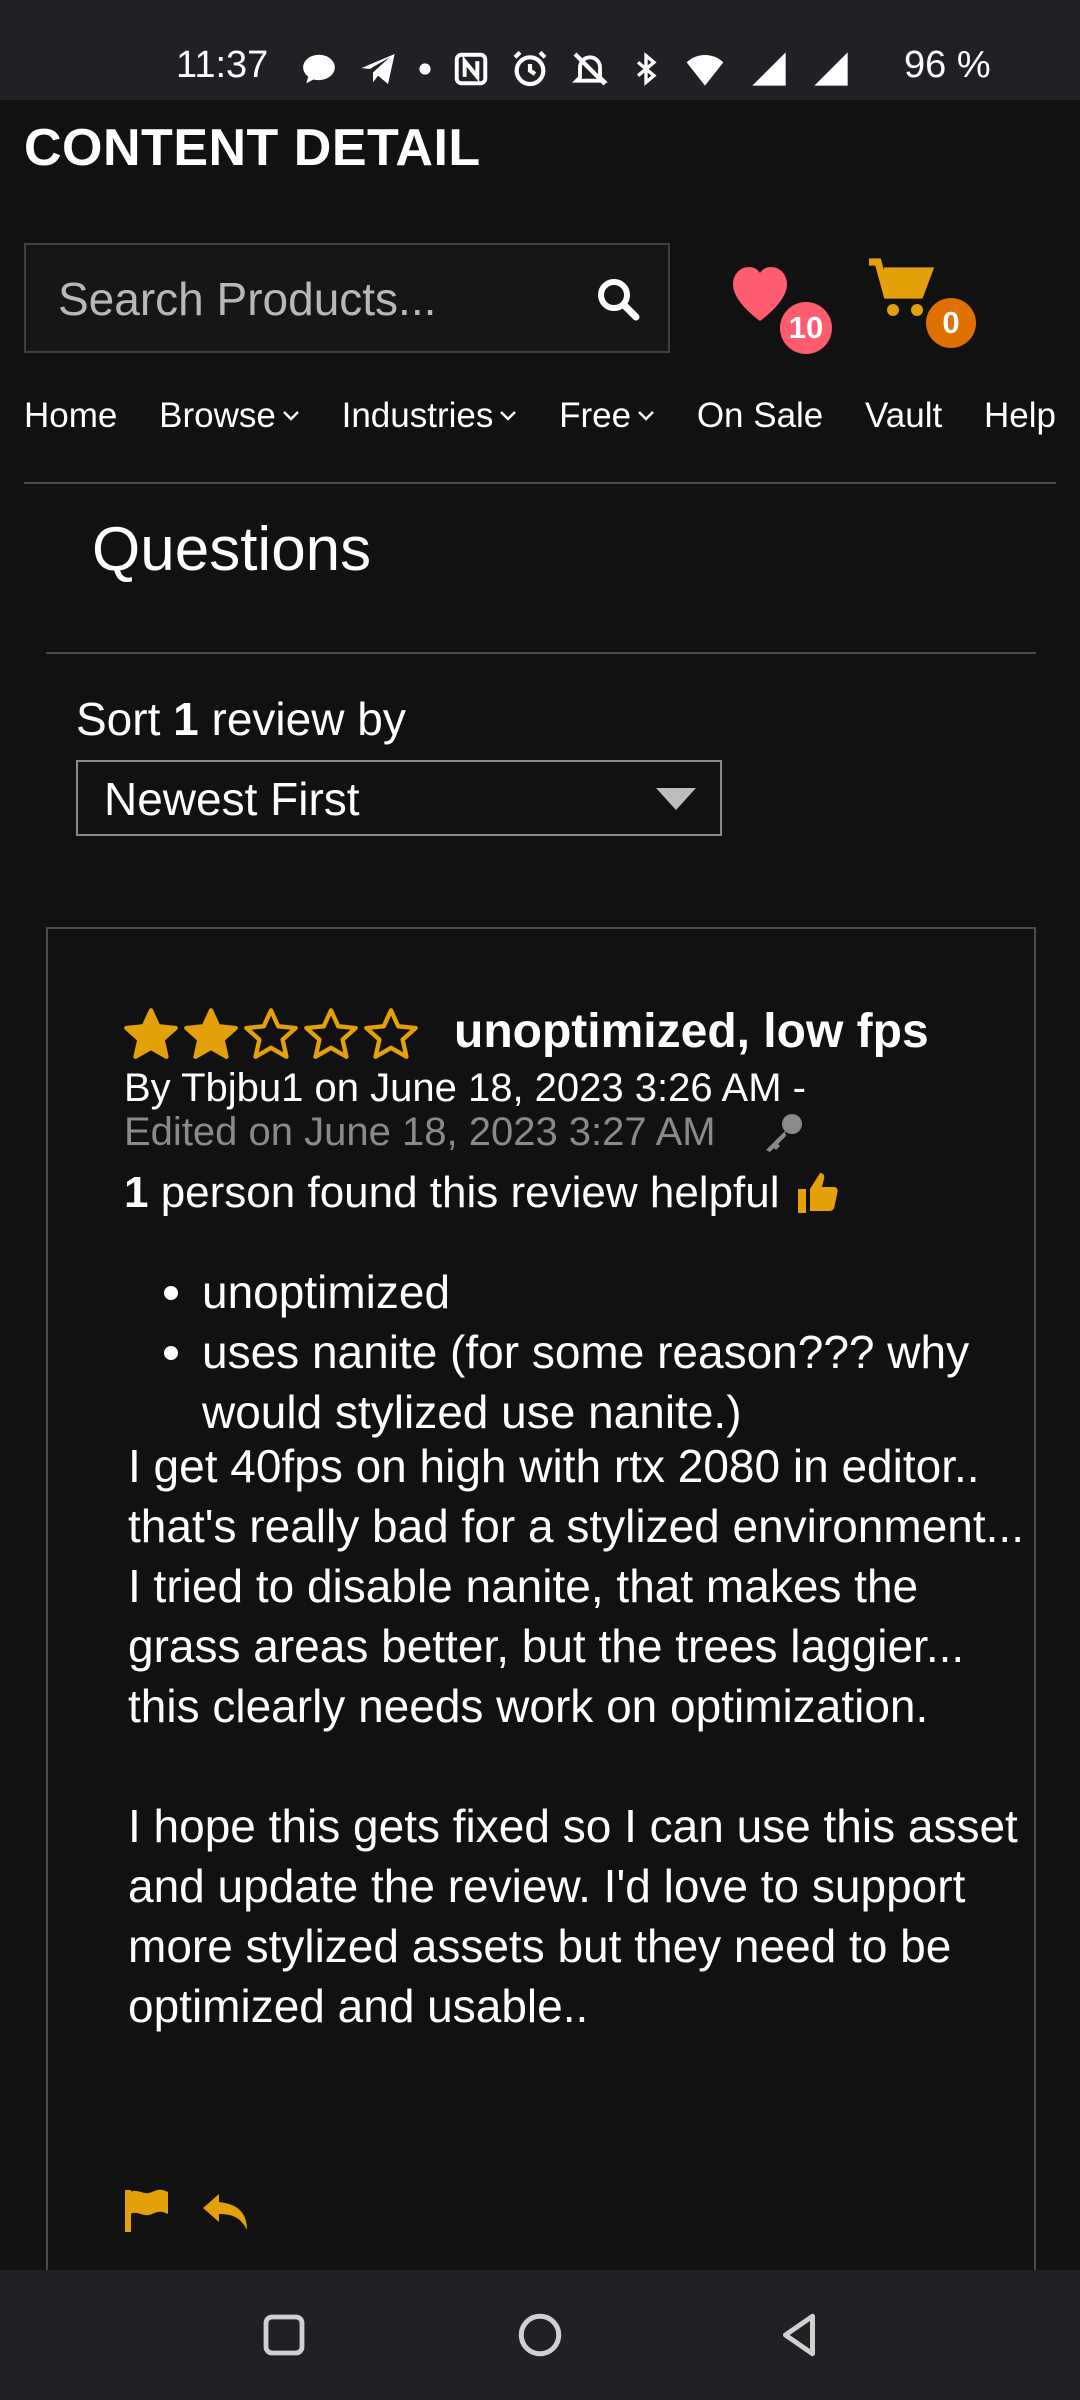 This screenshot has height=2400, width=1080. What do you see at coordinates (465, 1088) in the screenshot?
I see `review-author-date: By Tbjbu1 on June 18, 2023 3:26 AM -` at bounding box center [465, 1088].